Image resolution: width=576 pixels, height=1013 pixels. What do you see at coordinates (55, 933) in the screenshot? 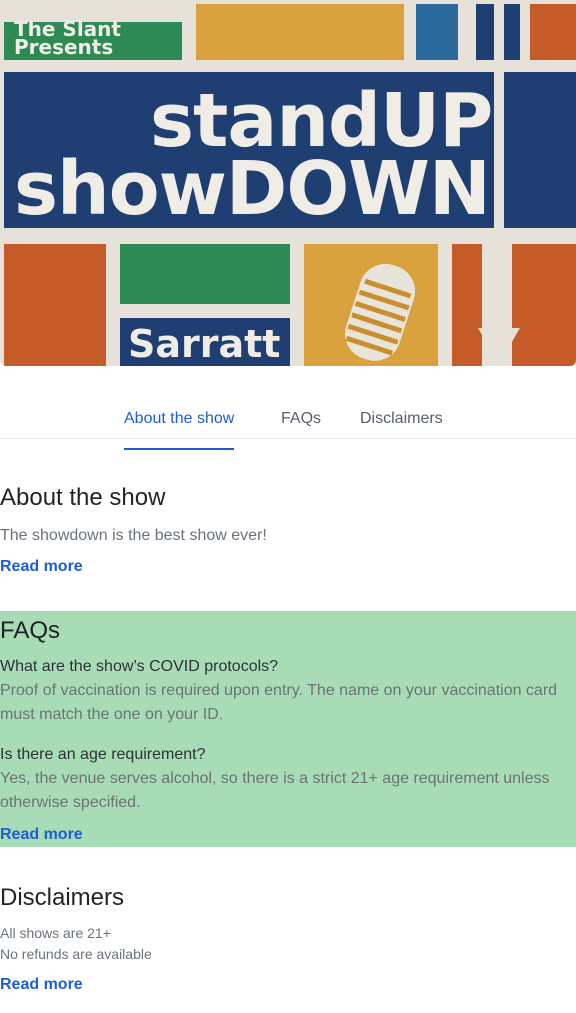
I see `disclaimer-item: All shows are 21+` at bounding box center [55, 933].